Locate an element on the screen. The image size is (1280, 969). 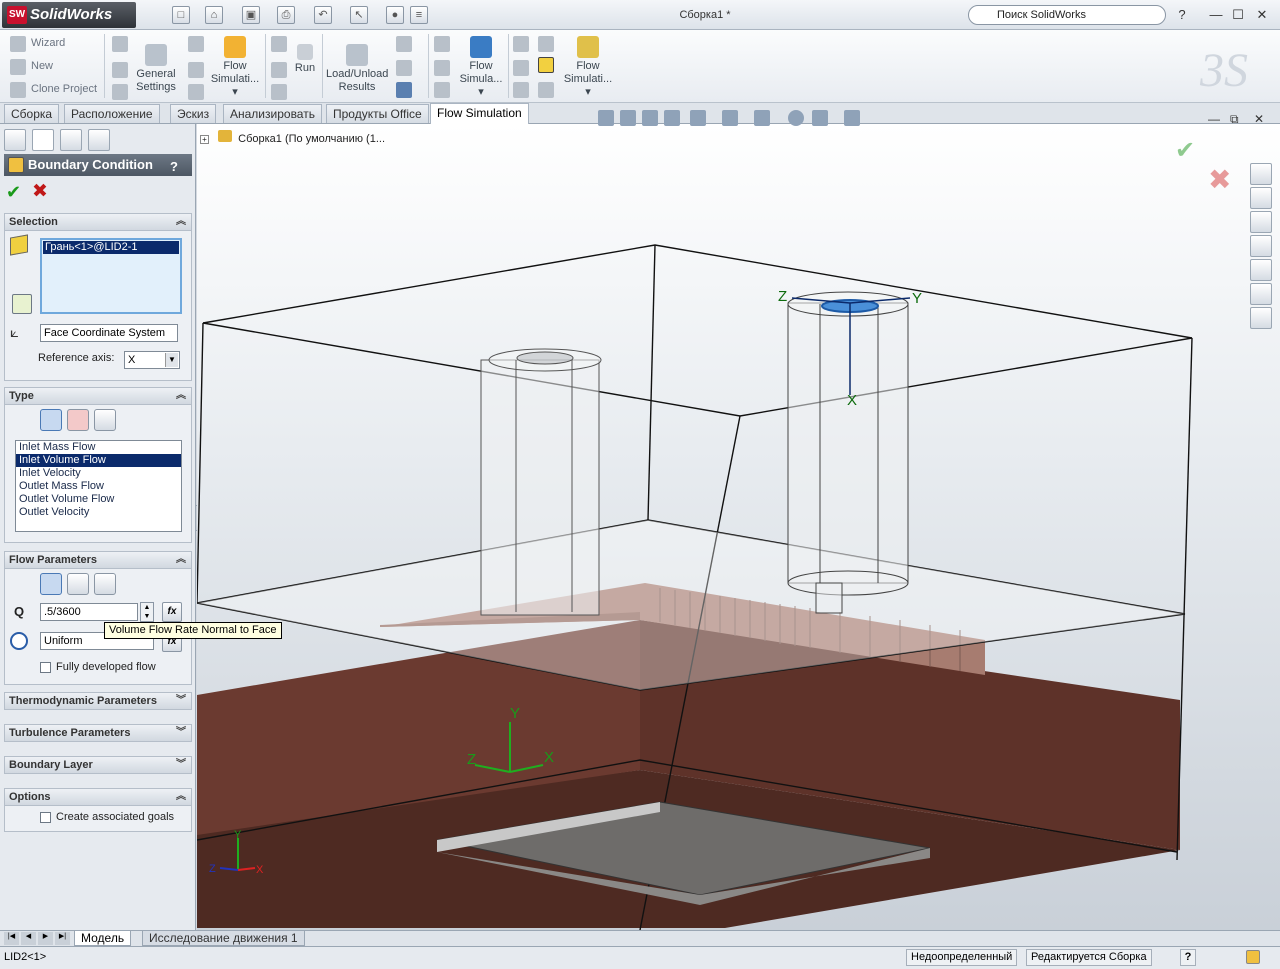
list-item: Inlet Volume Flow is located at coordinates (98, 460).